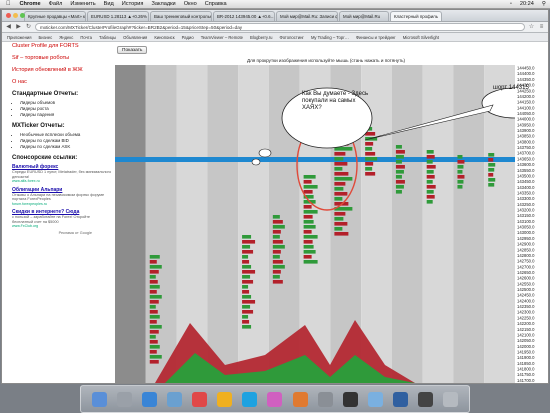  What do you see at coordinates (292, 37) in the screenshot?
I see `bookmark-item: Фотопостинг` at bounding box center [292, 37].